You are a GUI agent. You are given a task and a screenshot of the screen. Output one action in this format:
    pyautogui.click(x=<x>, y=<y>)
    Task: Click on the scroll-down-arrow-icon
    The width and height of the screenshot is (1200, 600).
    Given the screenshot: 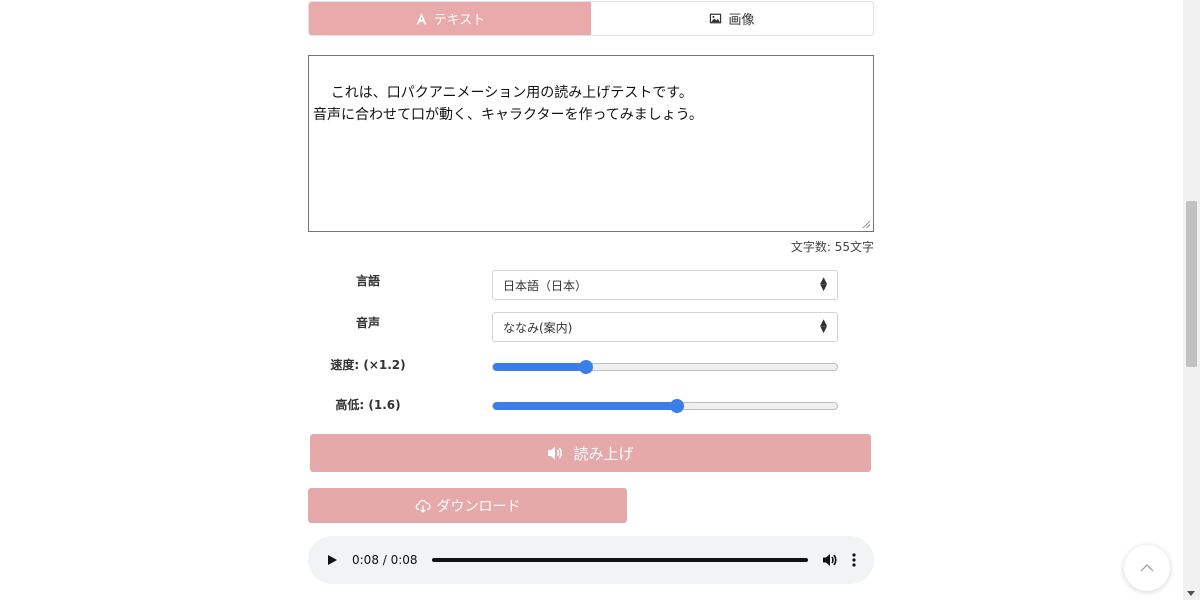 What is the action you would take?
    pyautogui.click(x=1191, y=593)
    